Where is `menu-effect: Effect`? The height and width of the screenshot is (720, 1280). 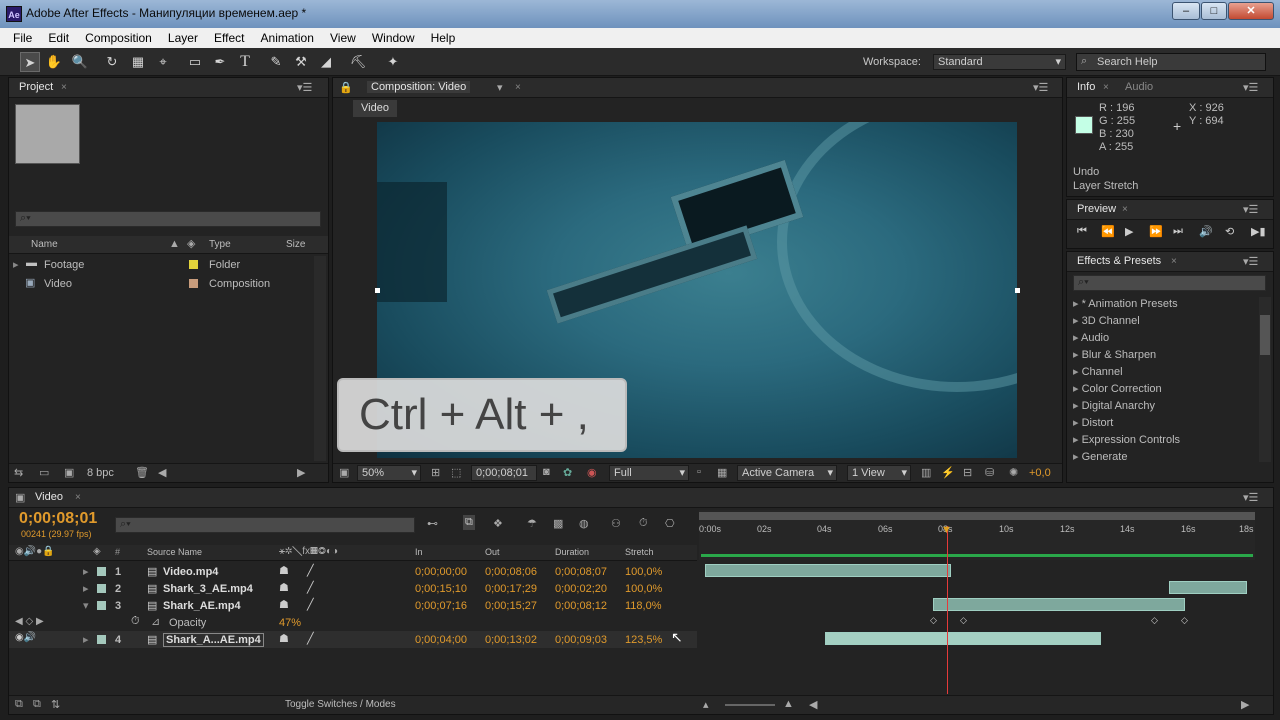 menu-effect: Effect is located at coordinates (229, 36).